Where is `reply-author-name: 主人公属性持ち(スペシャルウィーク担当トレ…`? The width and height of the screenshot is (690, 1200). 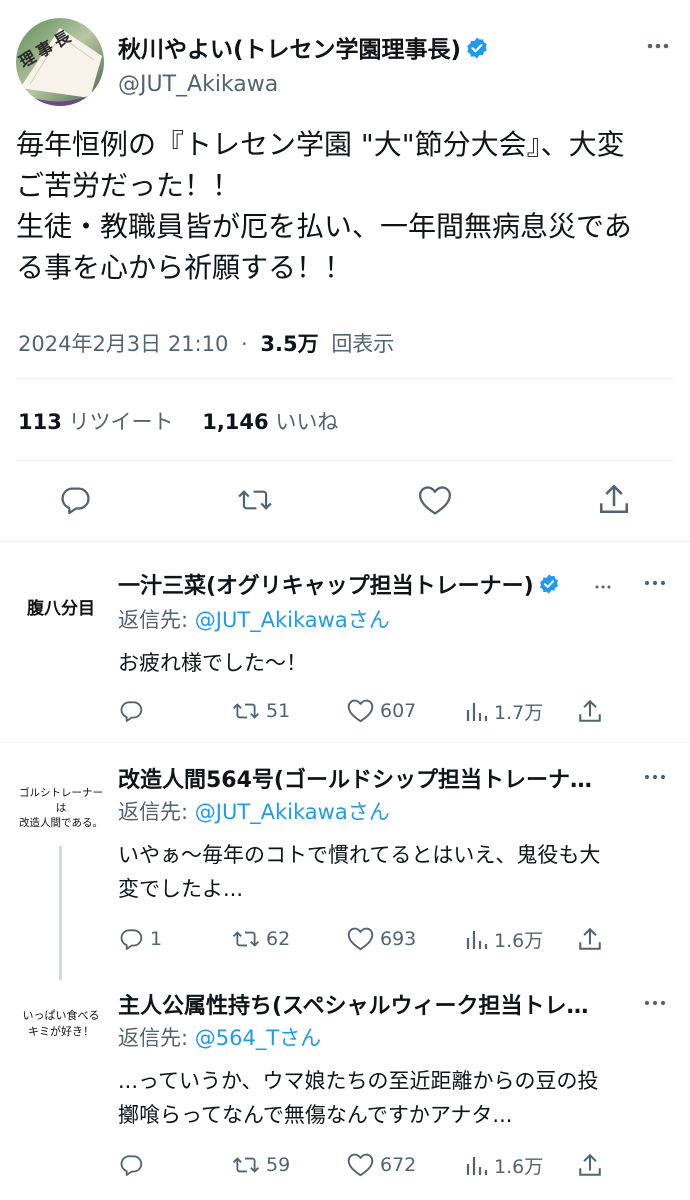 reply-author-name: 主人公属性持ち(スペシャルウィーク担当トレ… is located at coordinates (373, 1004).